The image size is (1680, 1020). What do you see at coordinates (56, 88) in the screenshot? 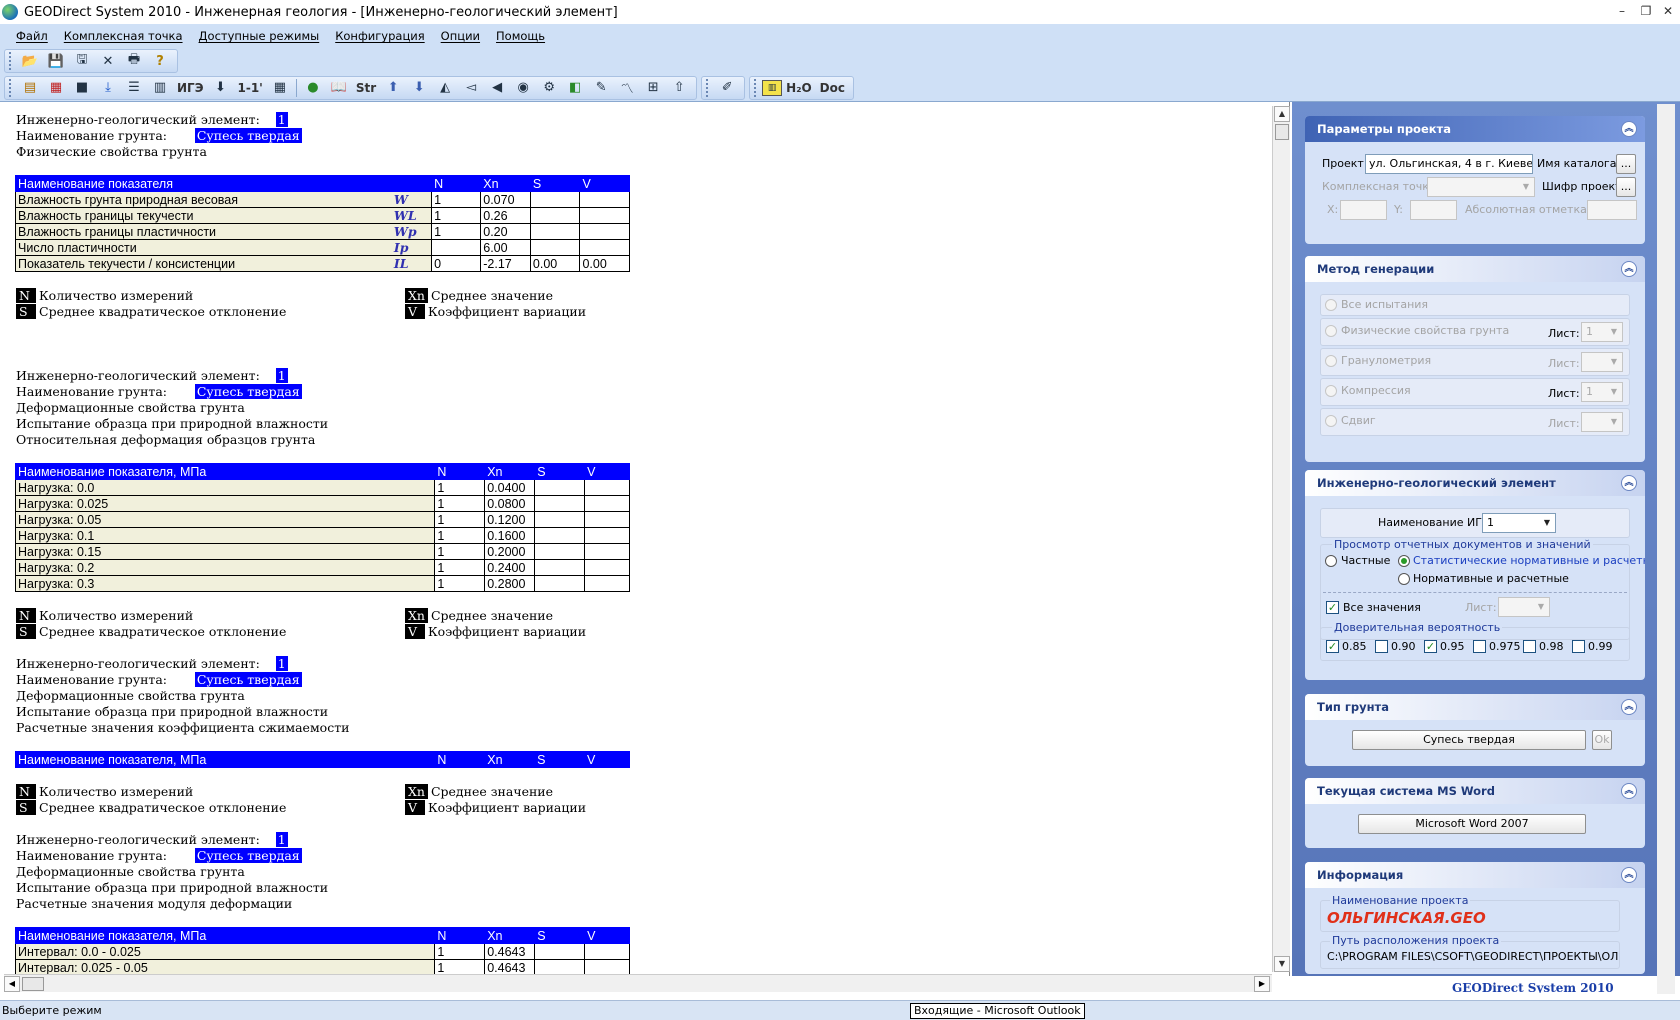
I see `hatch-icon: ▦` at bounding box center [56, 88].